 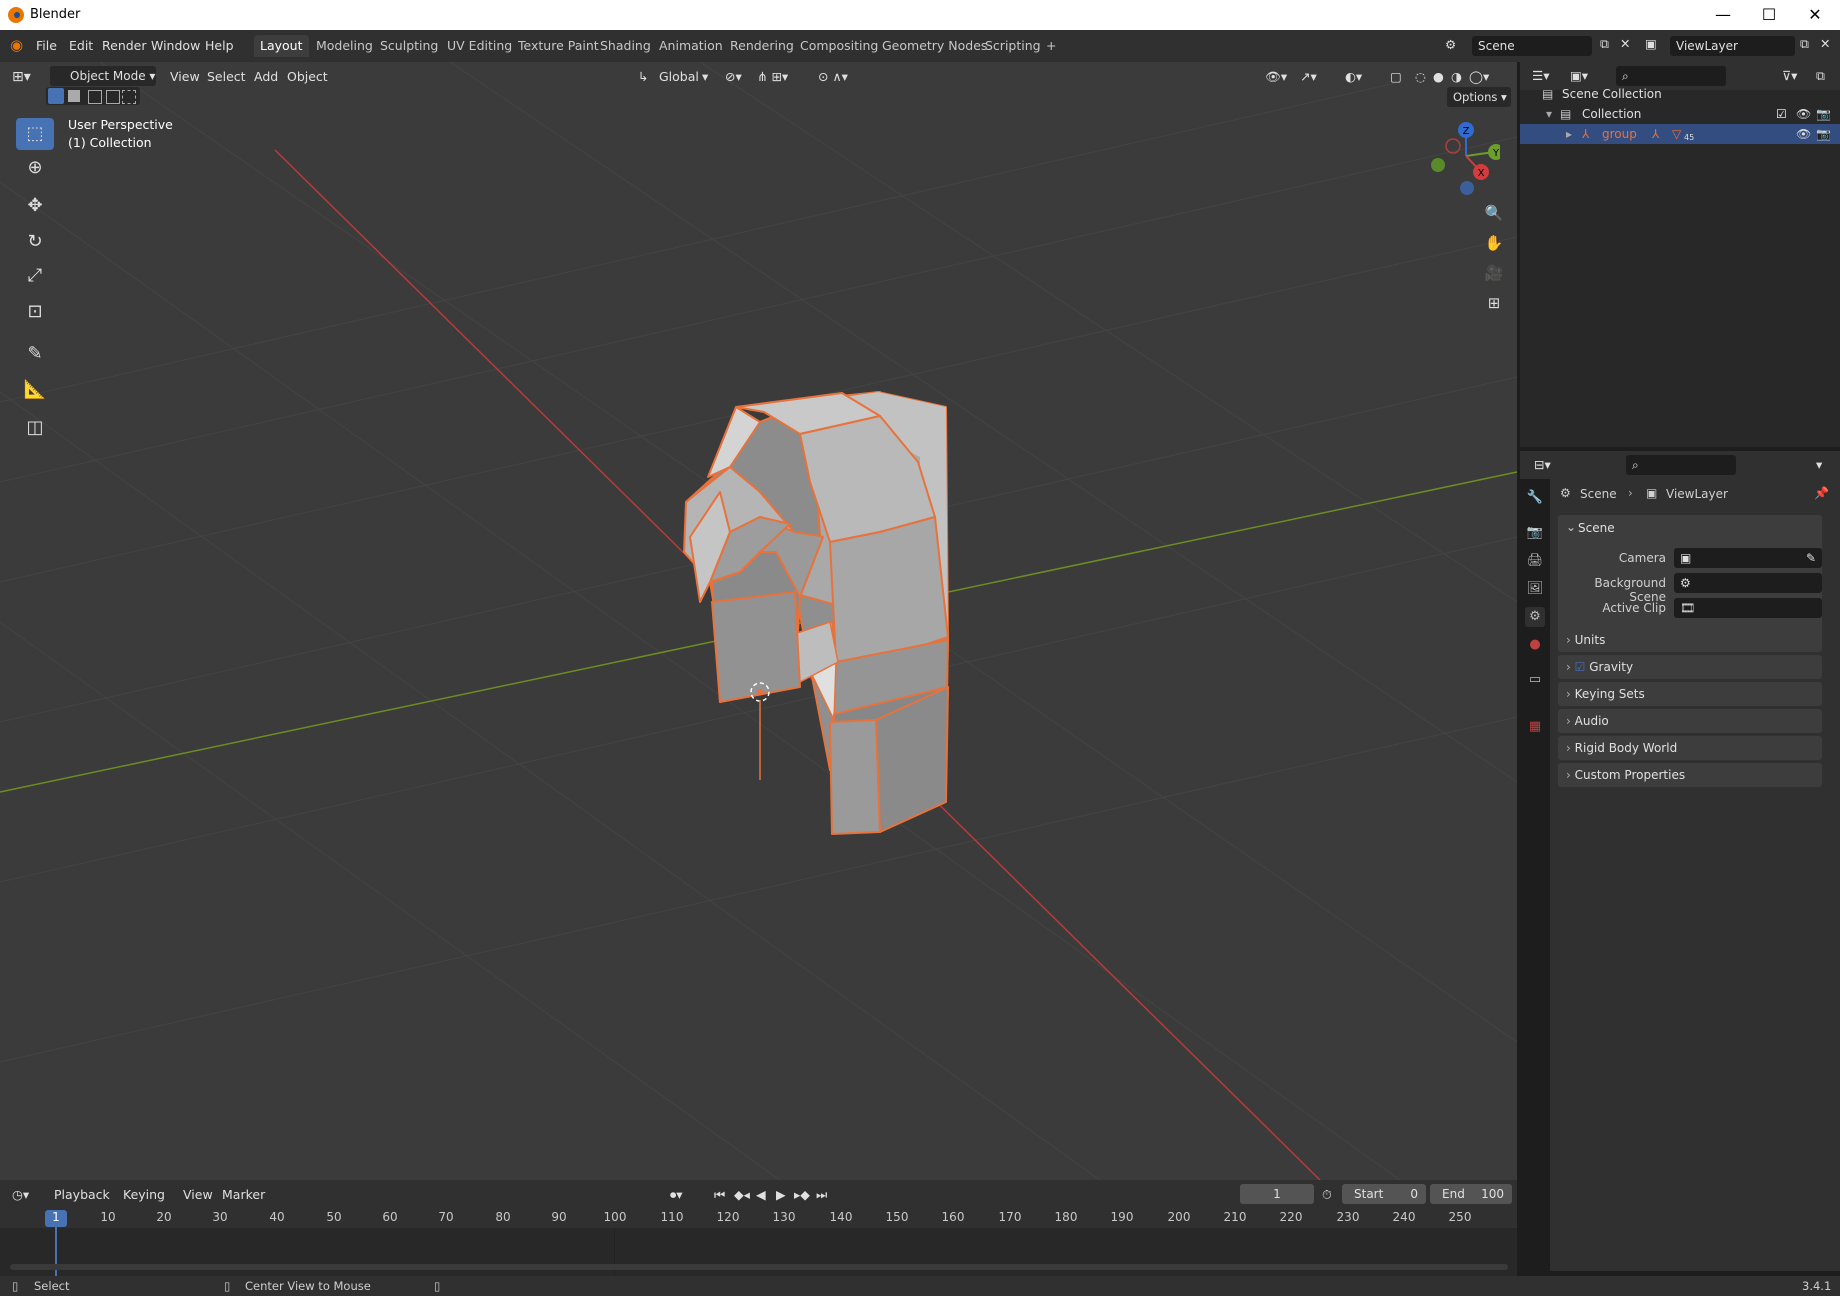 I want to click on blender-menu-icon: ◉, so click(x=16, y=45).